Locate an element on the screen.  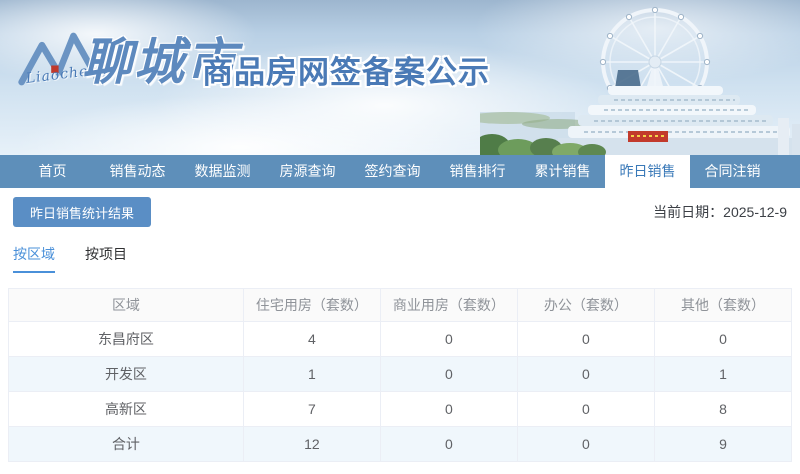
table-row: 东昌府区 4 0 0 0 is located at coordinates (400, 339).